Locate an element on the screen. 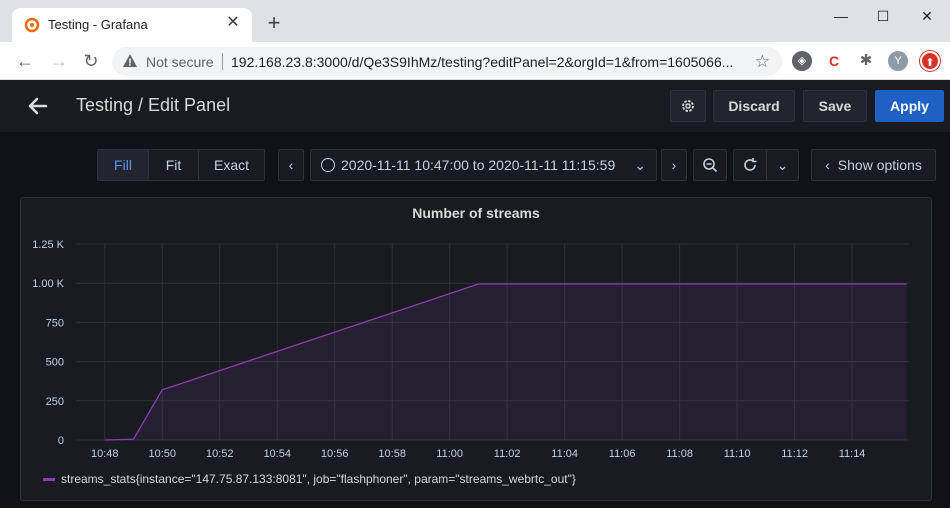 Image resolution: width=950 pixels, height=508 pixels. show-options-button: ‹ Show options is located at coordinates (873, 165).